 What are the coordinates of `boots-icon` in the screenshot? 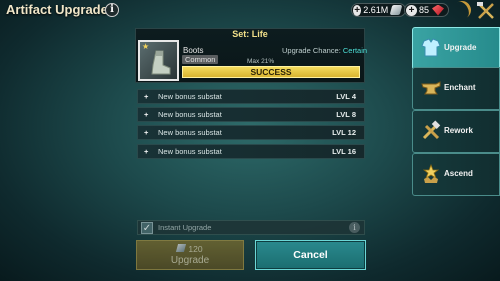 It's located at (161, 62).